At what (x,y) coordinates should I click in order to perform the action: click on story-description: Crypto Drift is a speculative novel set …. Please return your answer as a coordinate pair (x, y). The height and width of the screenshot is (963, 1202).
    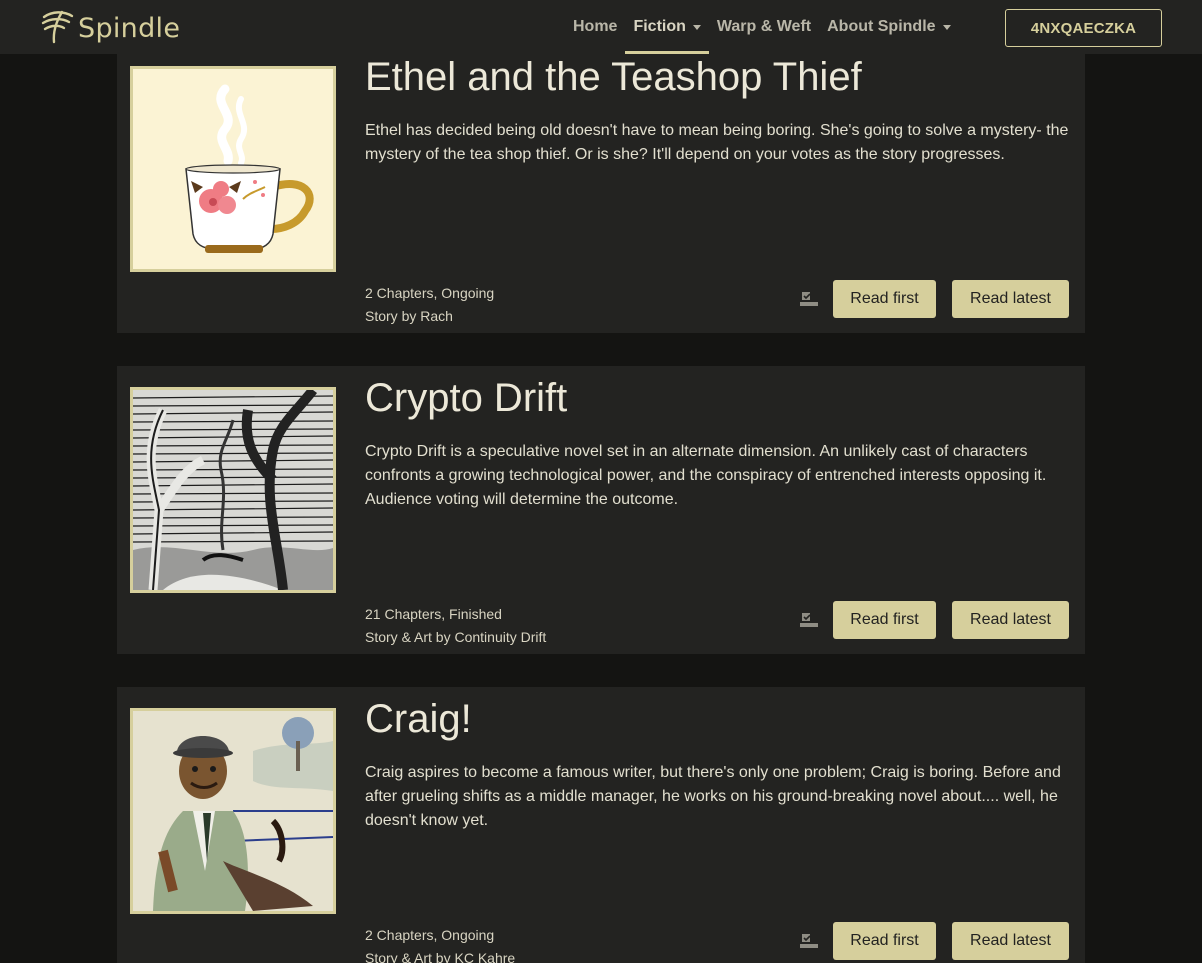
    Looking at the image, I should click on (706, 475).